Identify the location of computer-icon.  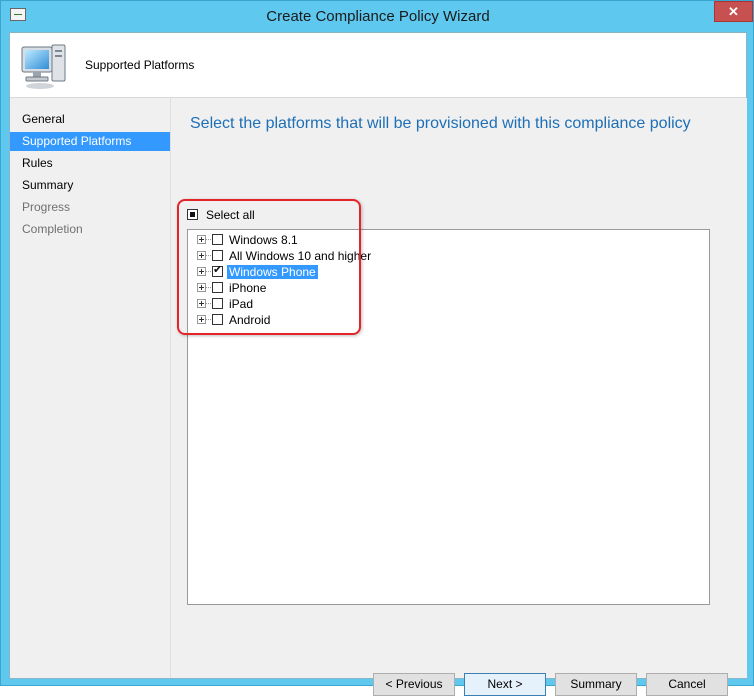
(43, 66).